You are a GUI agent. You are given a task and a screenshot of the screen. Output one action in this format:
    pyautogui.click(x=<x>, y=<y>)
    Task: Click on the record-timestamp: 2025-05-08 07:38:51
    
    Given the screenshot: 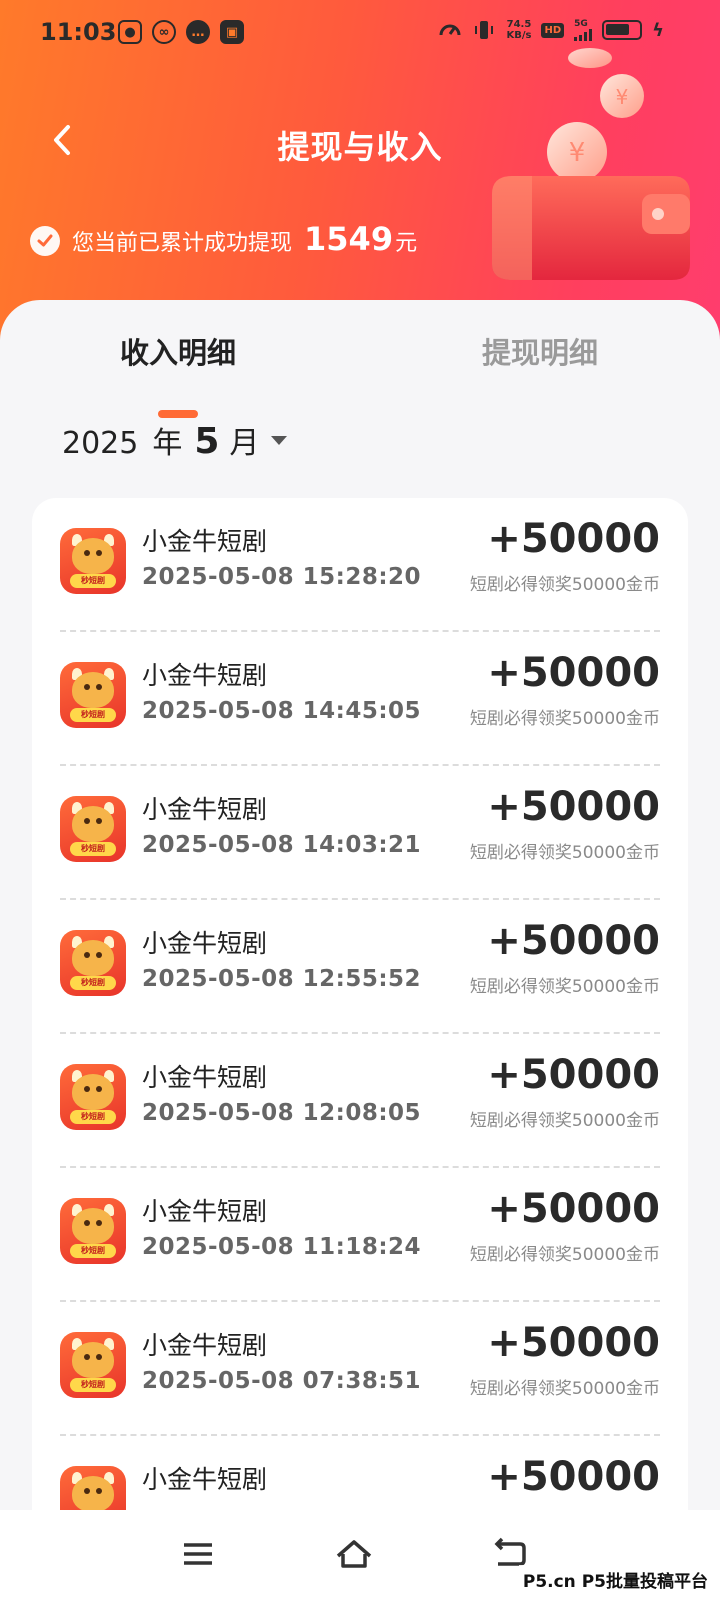 What is the action you would take?
    pyautogui.click(x=282, y=1381)
    